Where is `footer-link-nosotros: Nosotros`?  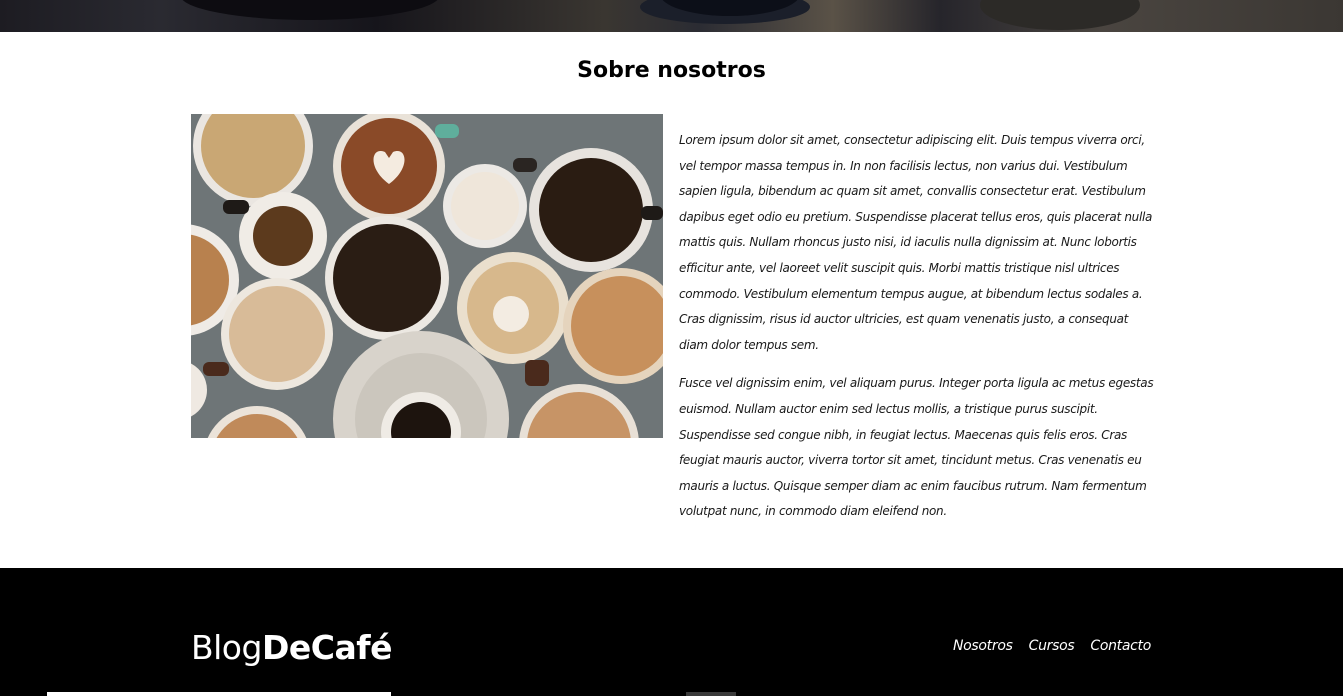
footer-link-nosotros: Nosotros is located at coordinates (983, 646).